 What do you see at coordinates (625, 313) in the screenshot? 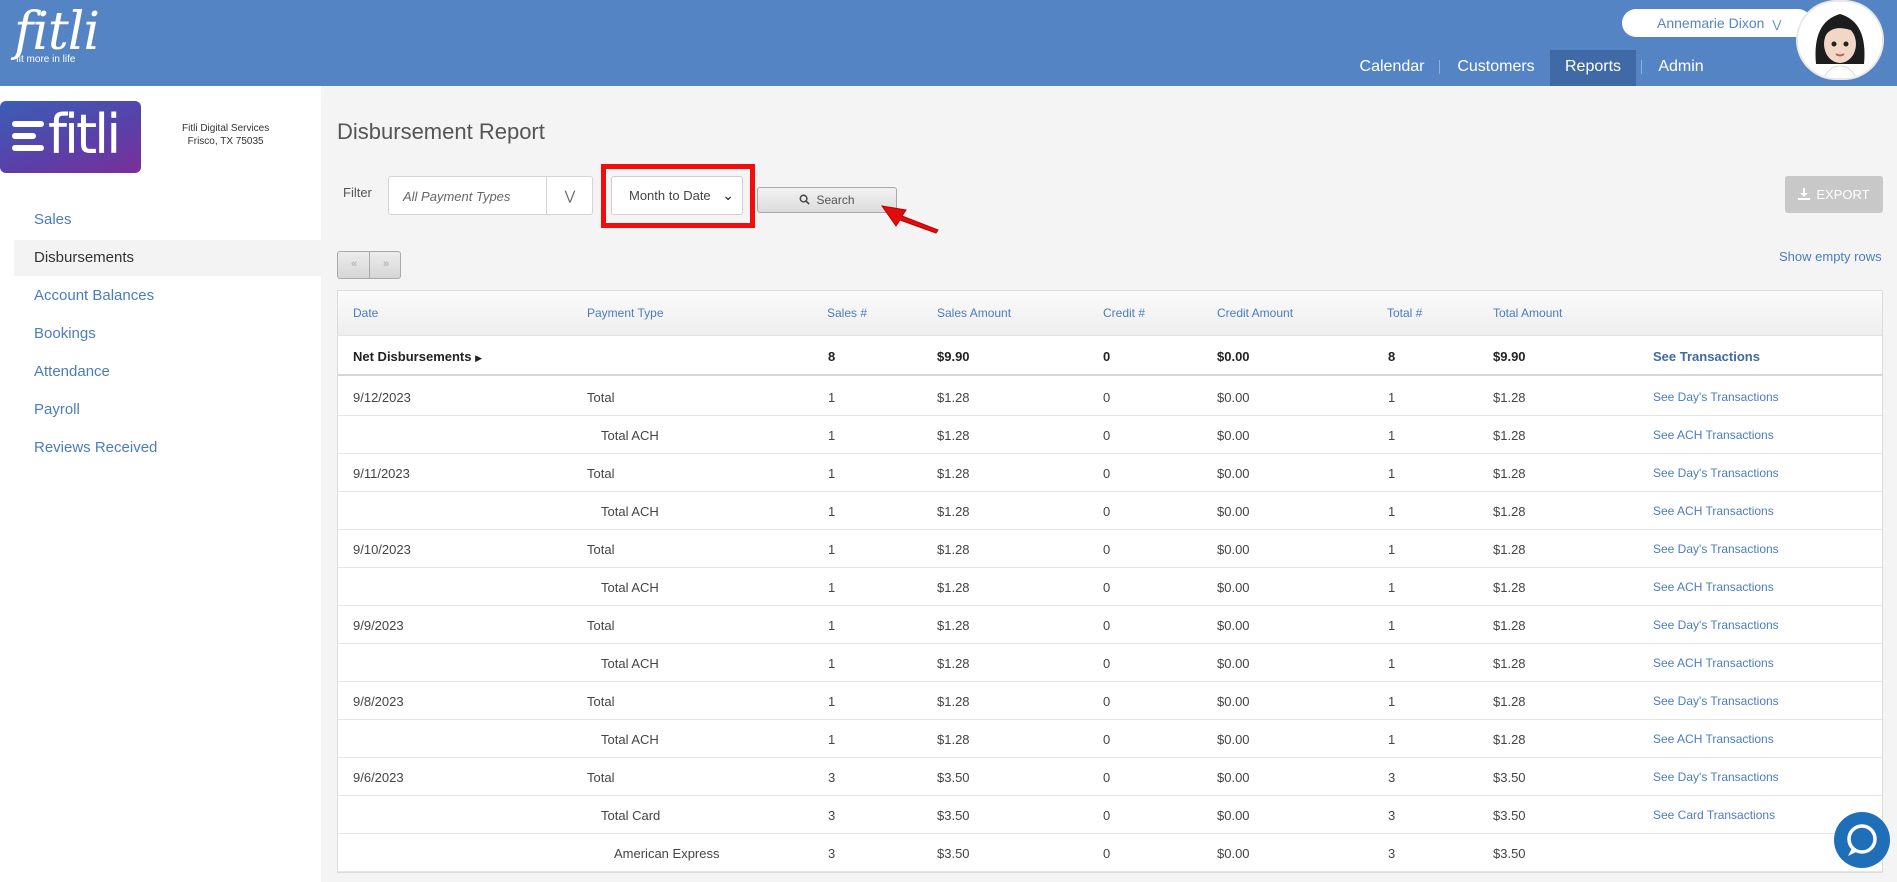
I see `column-header-payment-type: Payment Type` at bounding box center [625, 313].